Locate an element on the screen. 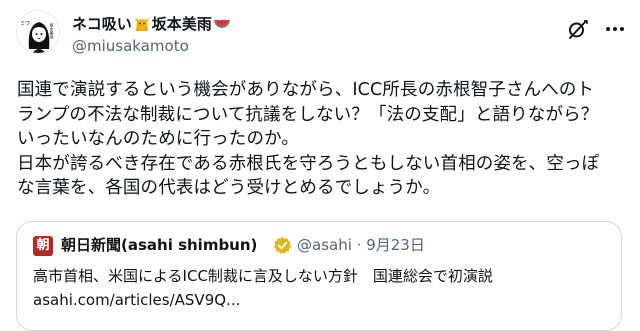  verified-badge-icon is located at coordinates (282, 245).